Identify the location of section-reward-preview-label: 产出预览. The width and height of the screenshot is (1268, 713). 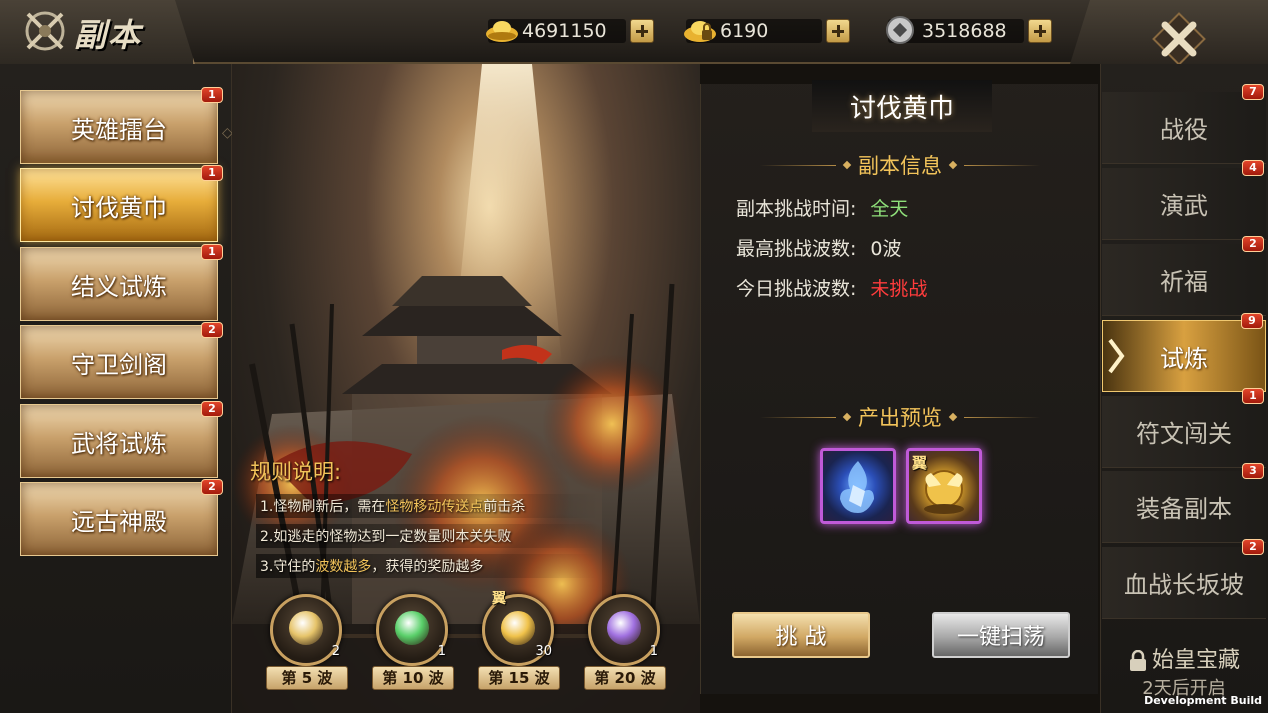
(900, 418).